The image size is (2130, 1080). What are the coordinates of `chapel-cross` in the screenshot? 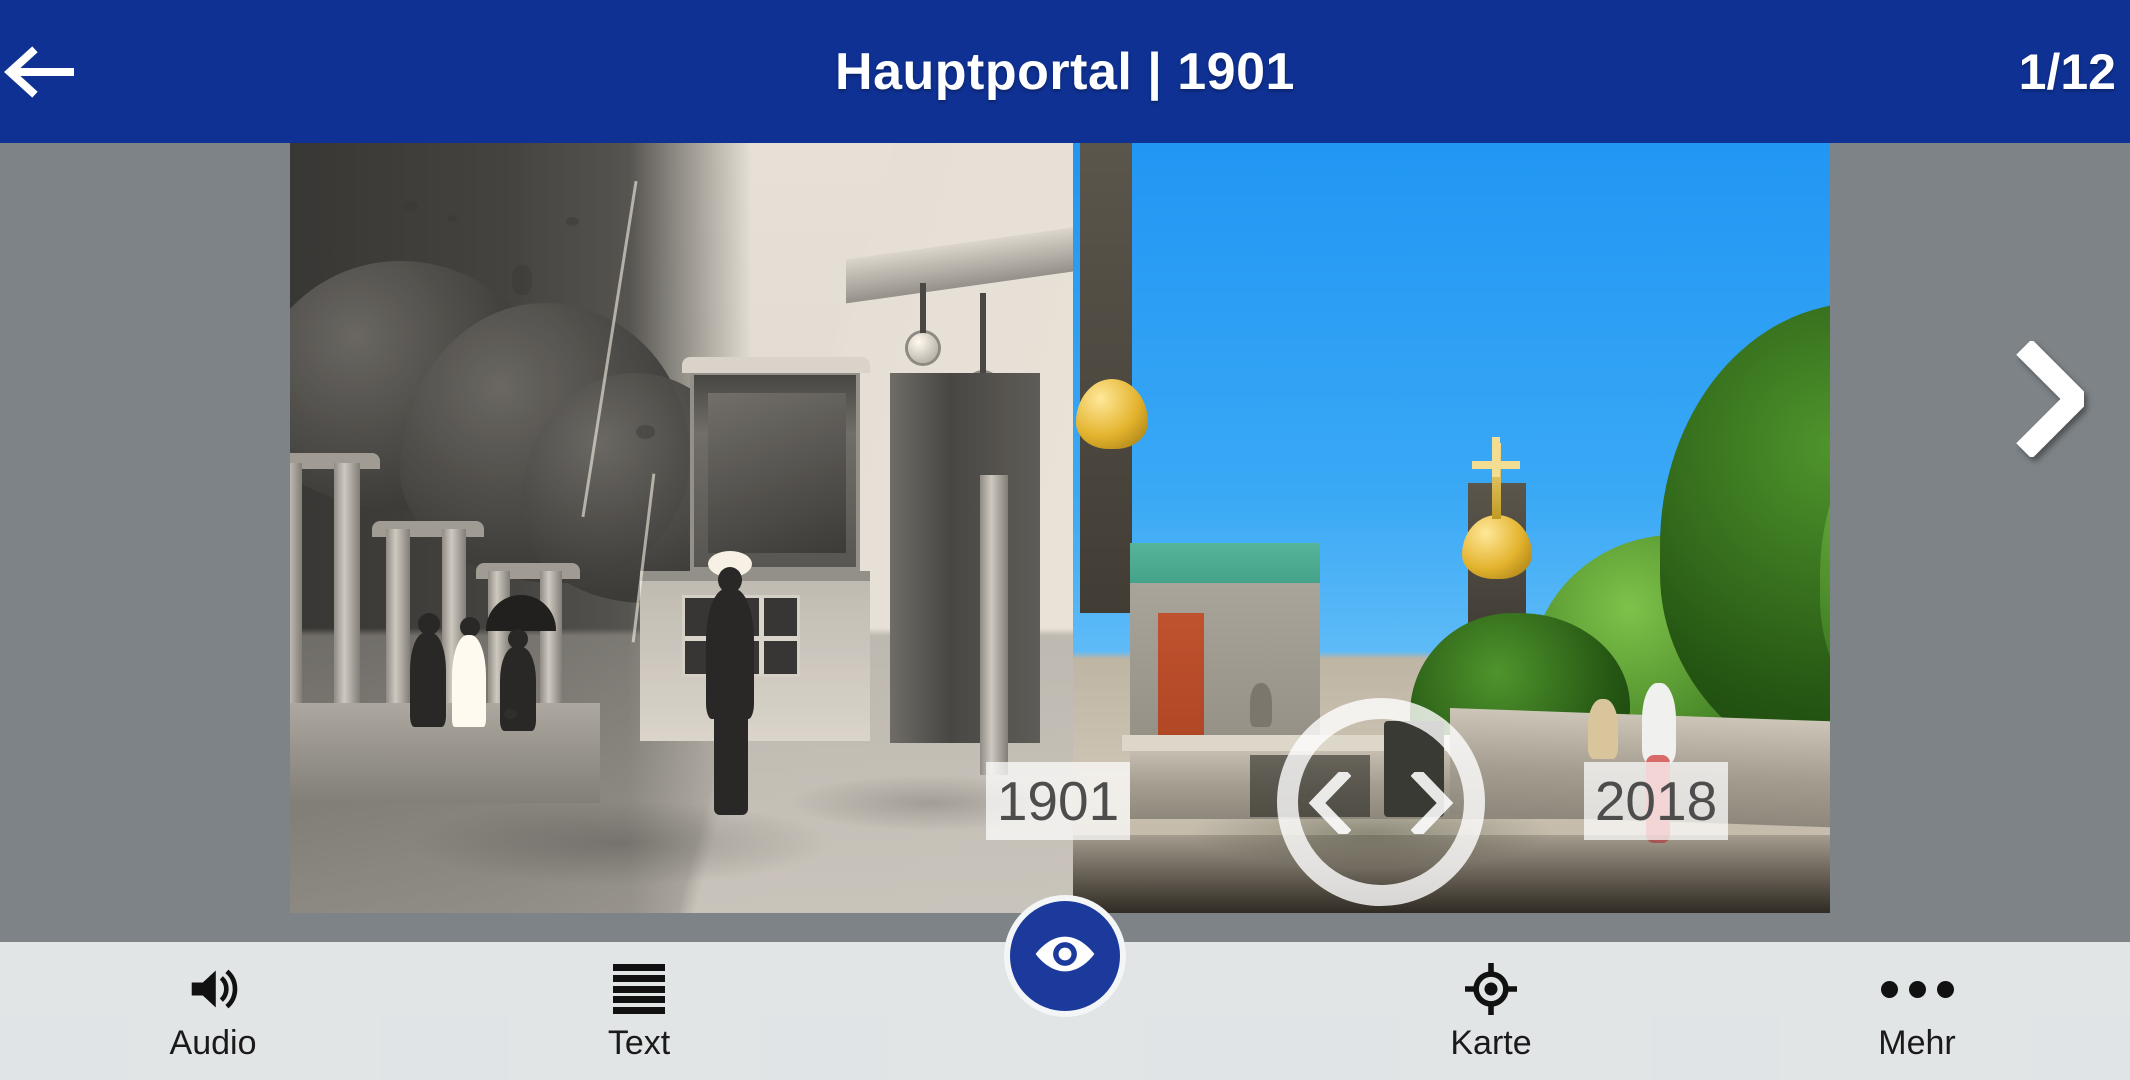 It's located at (1496, 457).